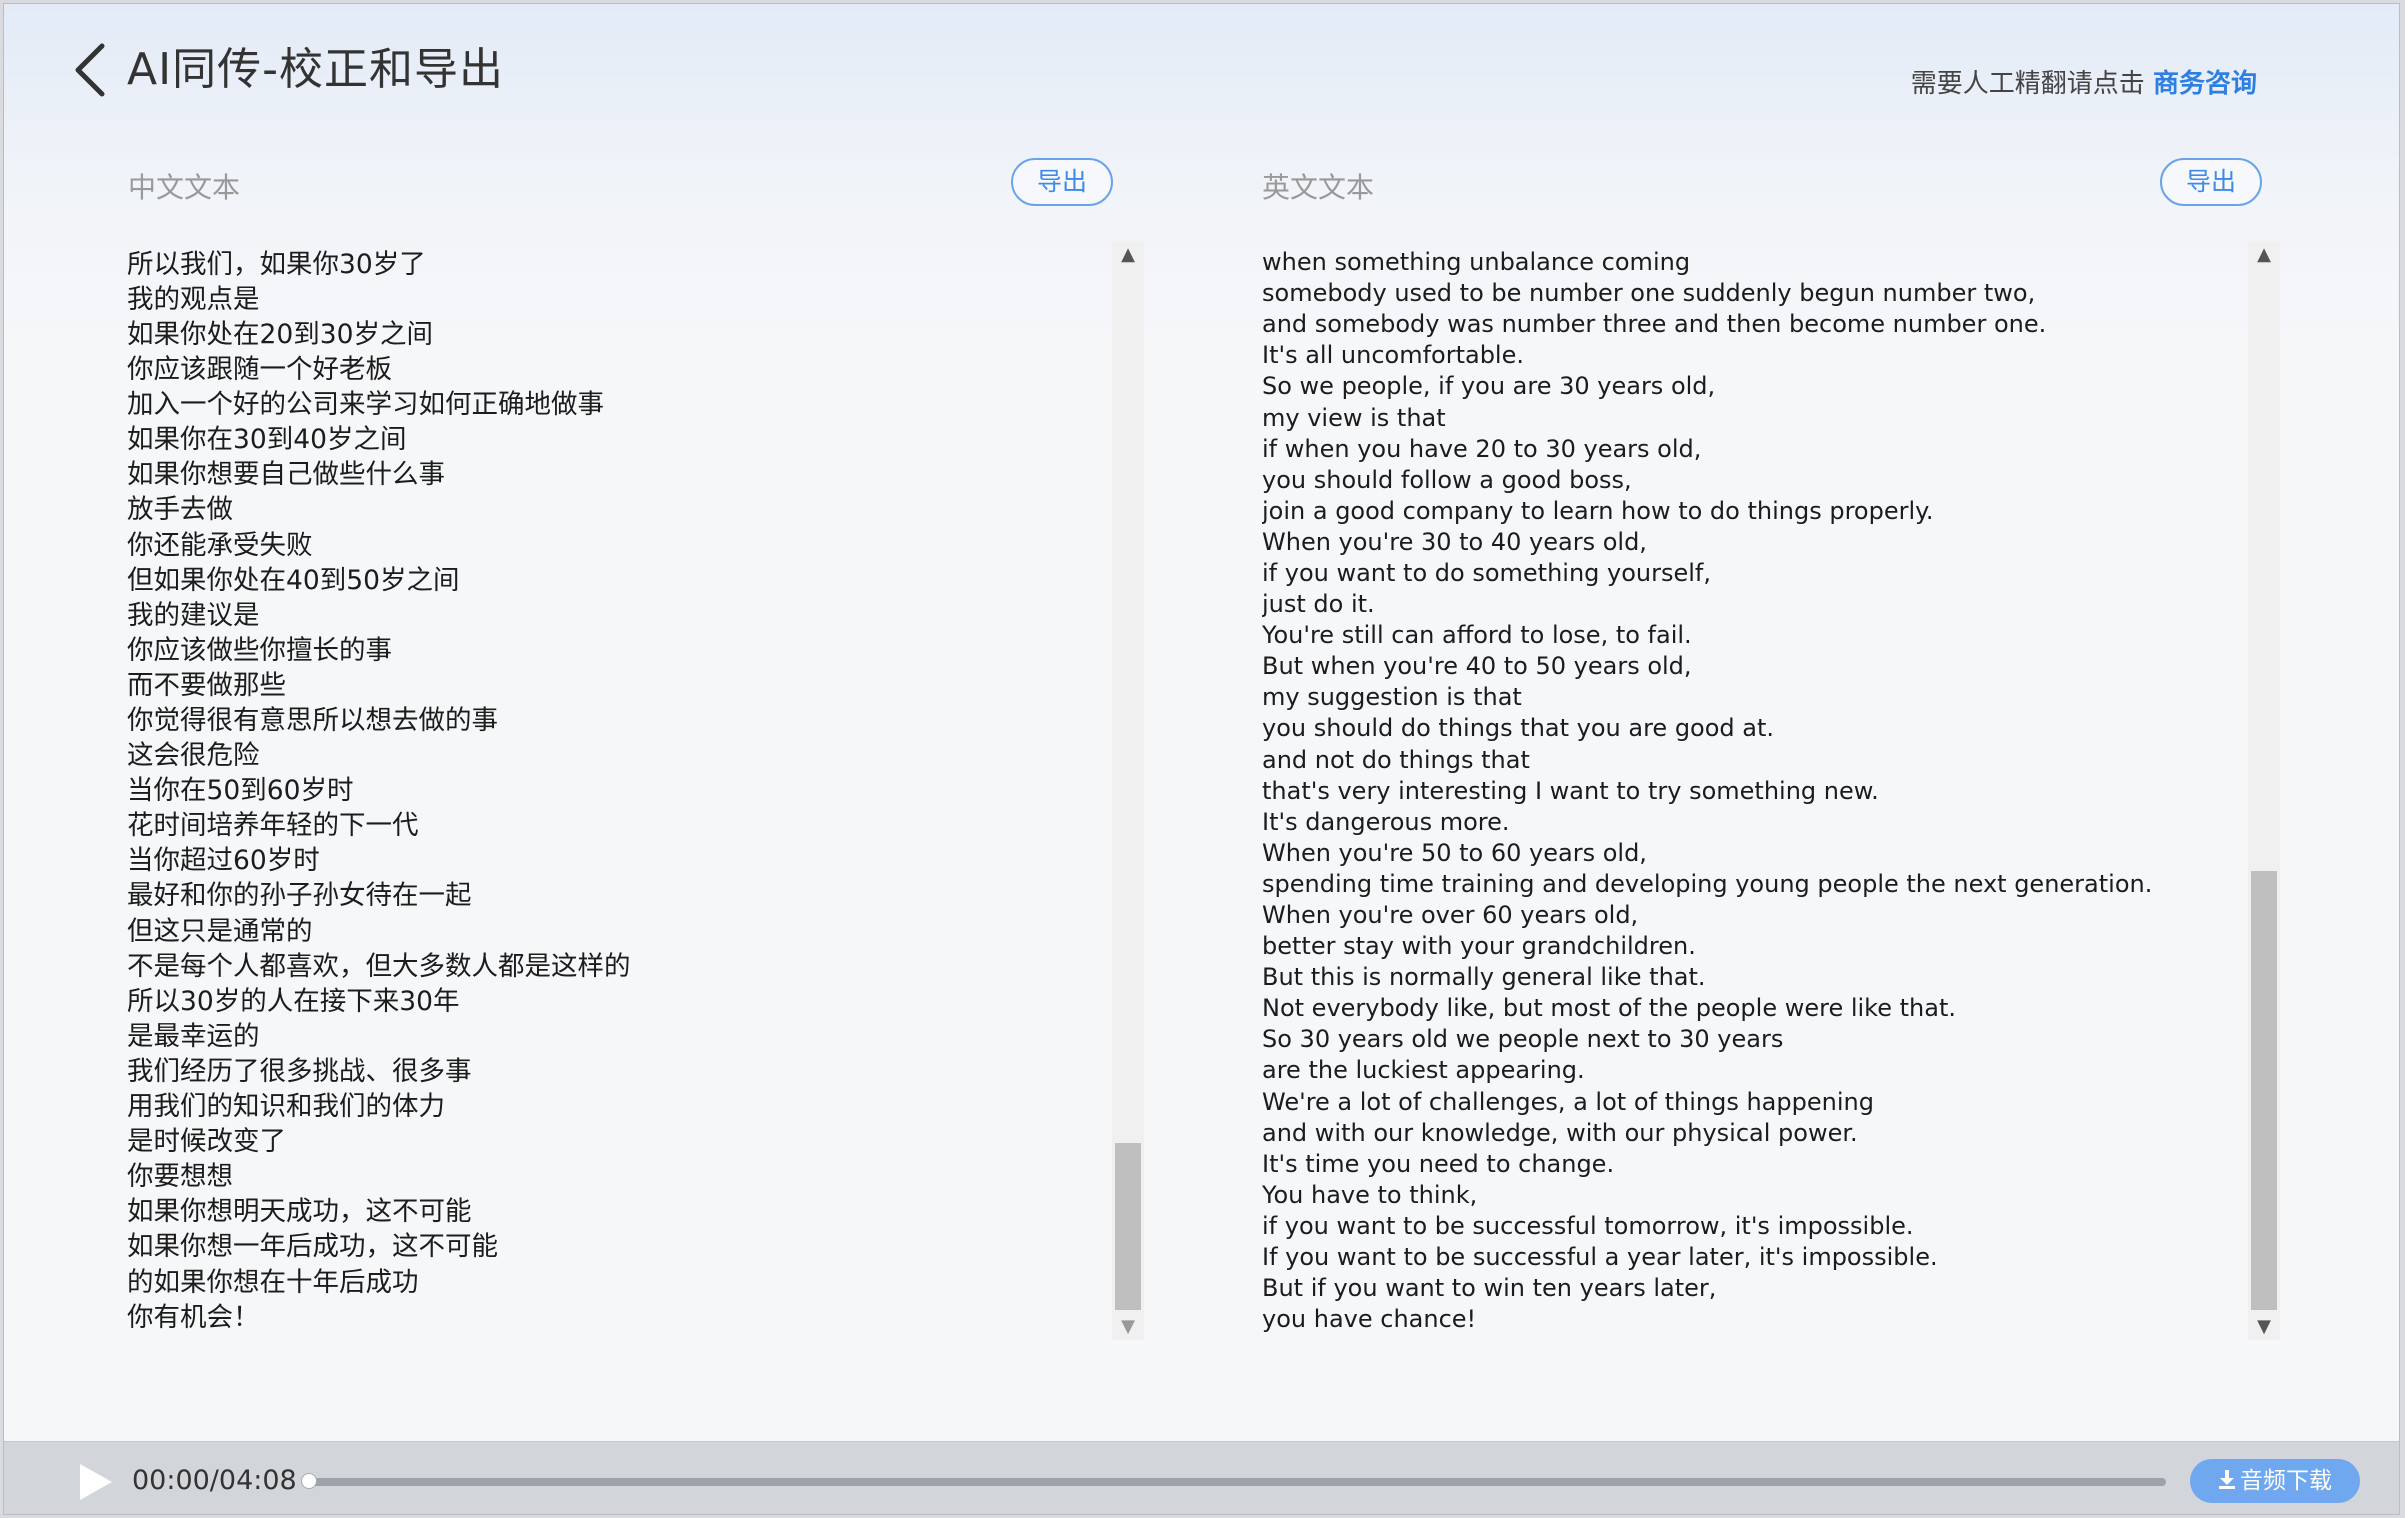  I want to click on business-consult-link: 商务咨询, so click(2205, 84).